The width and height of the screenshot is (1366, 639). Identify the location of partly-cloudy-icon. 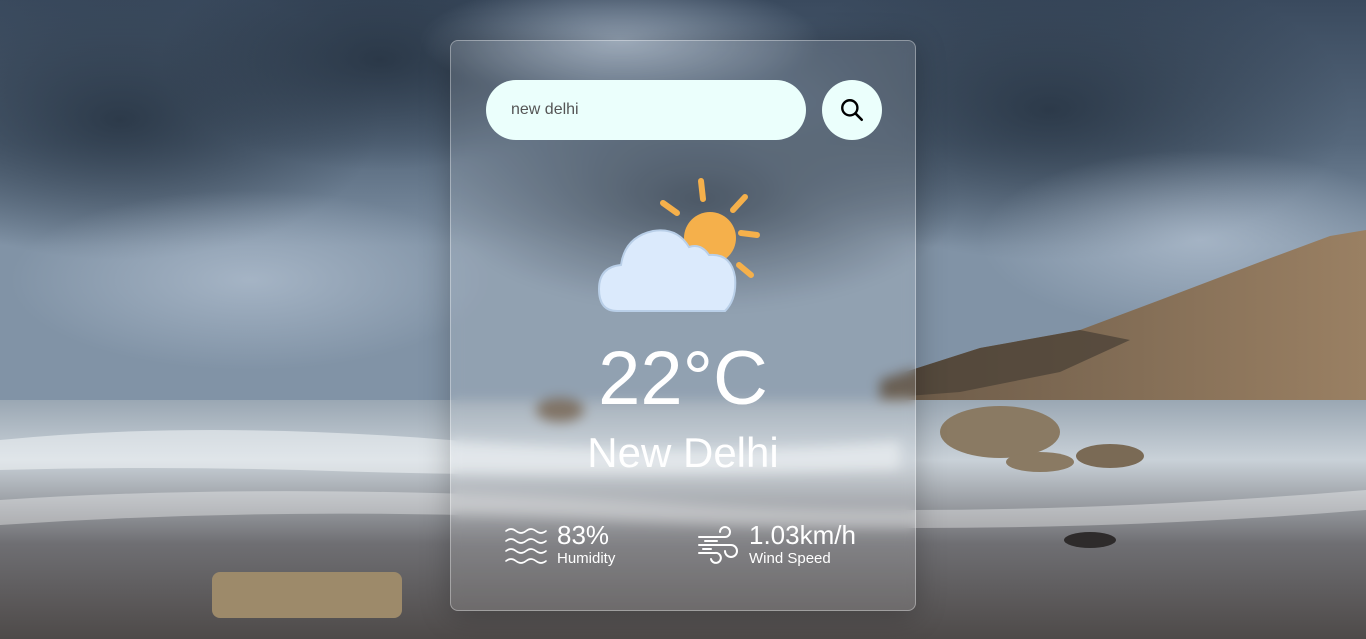
(678, 245).